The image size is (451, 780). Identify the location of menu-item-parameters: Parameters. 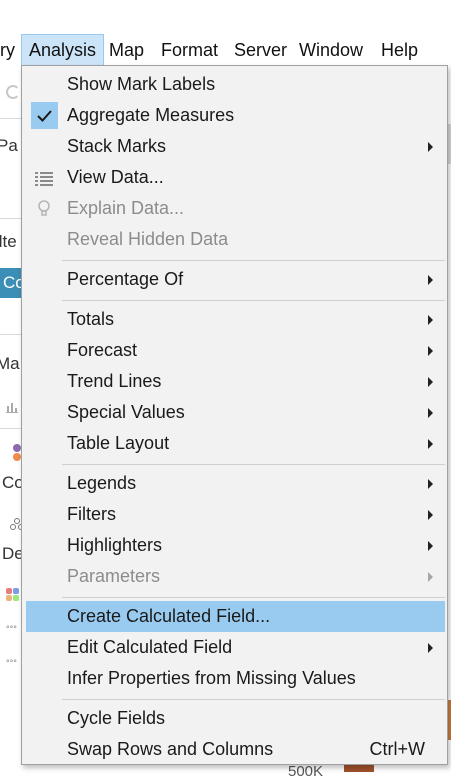
(235, 576).